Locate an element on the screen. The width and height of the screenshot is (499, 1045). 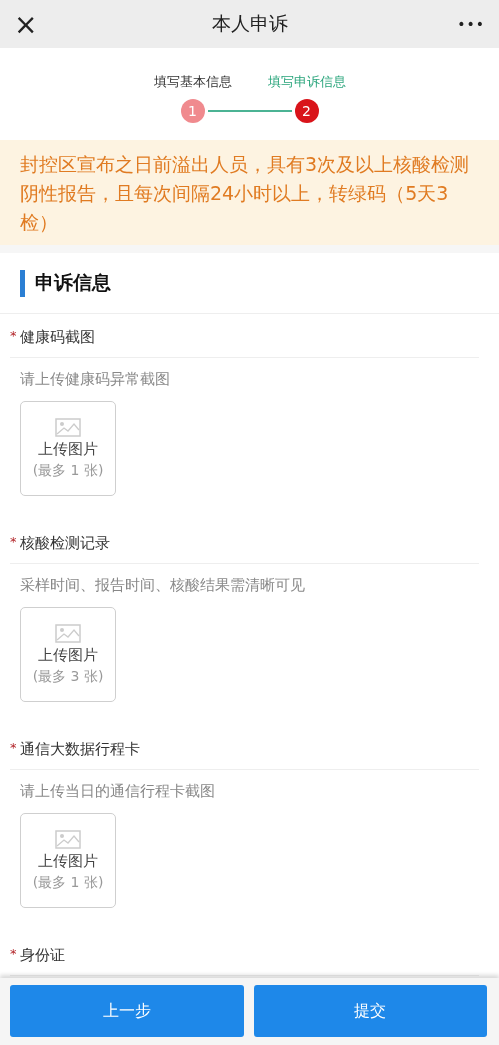
field-label: 通信大数据行程卡 is located at coordinates (80, 749).